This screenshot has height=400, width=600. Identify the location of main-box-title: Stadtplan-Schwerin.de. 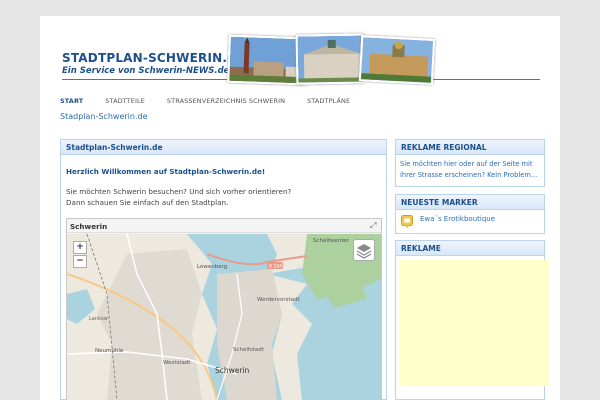
(223, 147).